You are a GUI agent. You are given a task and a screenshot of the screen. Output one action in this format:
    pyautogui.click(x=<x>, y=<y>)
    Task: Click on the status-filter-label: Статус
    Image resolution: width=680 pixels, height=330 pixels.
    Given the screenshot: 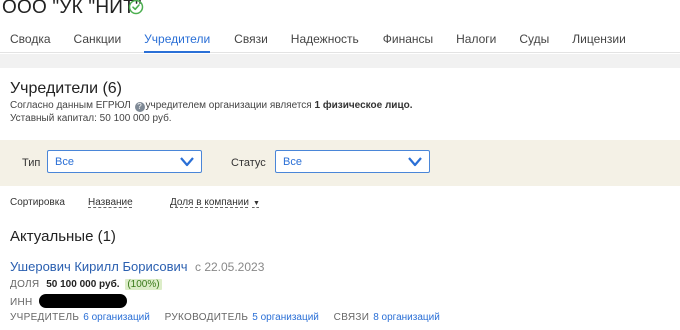 What is the action you would take?
    pyautogui.click(x=248, y=163)
    